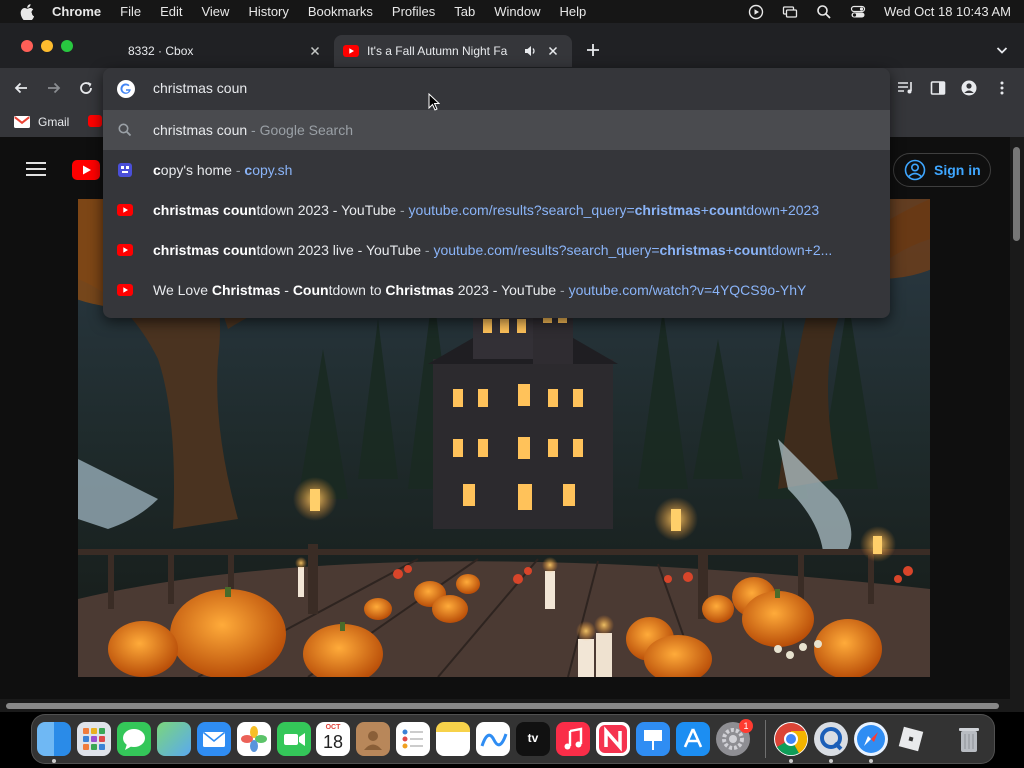 The height and width of the screenshot is (768, 1024). I want to click on forward-arrow-icon, so click(54, 88).